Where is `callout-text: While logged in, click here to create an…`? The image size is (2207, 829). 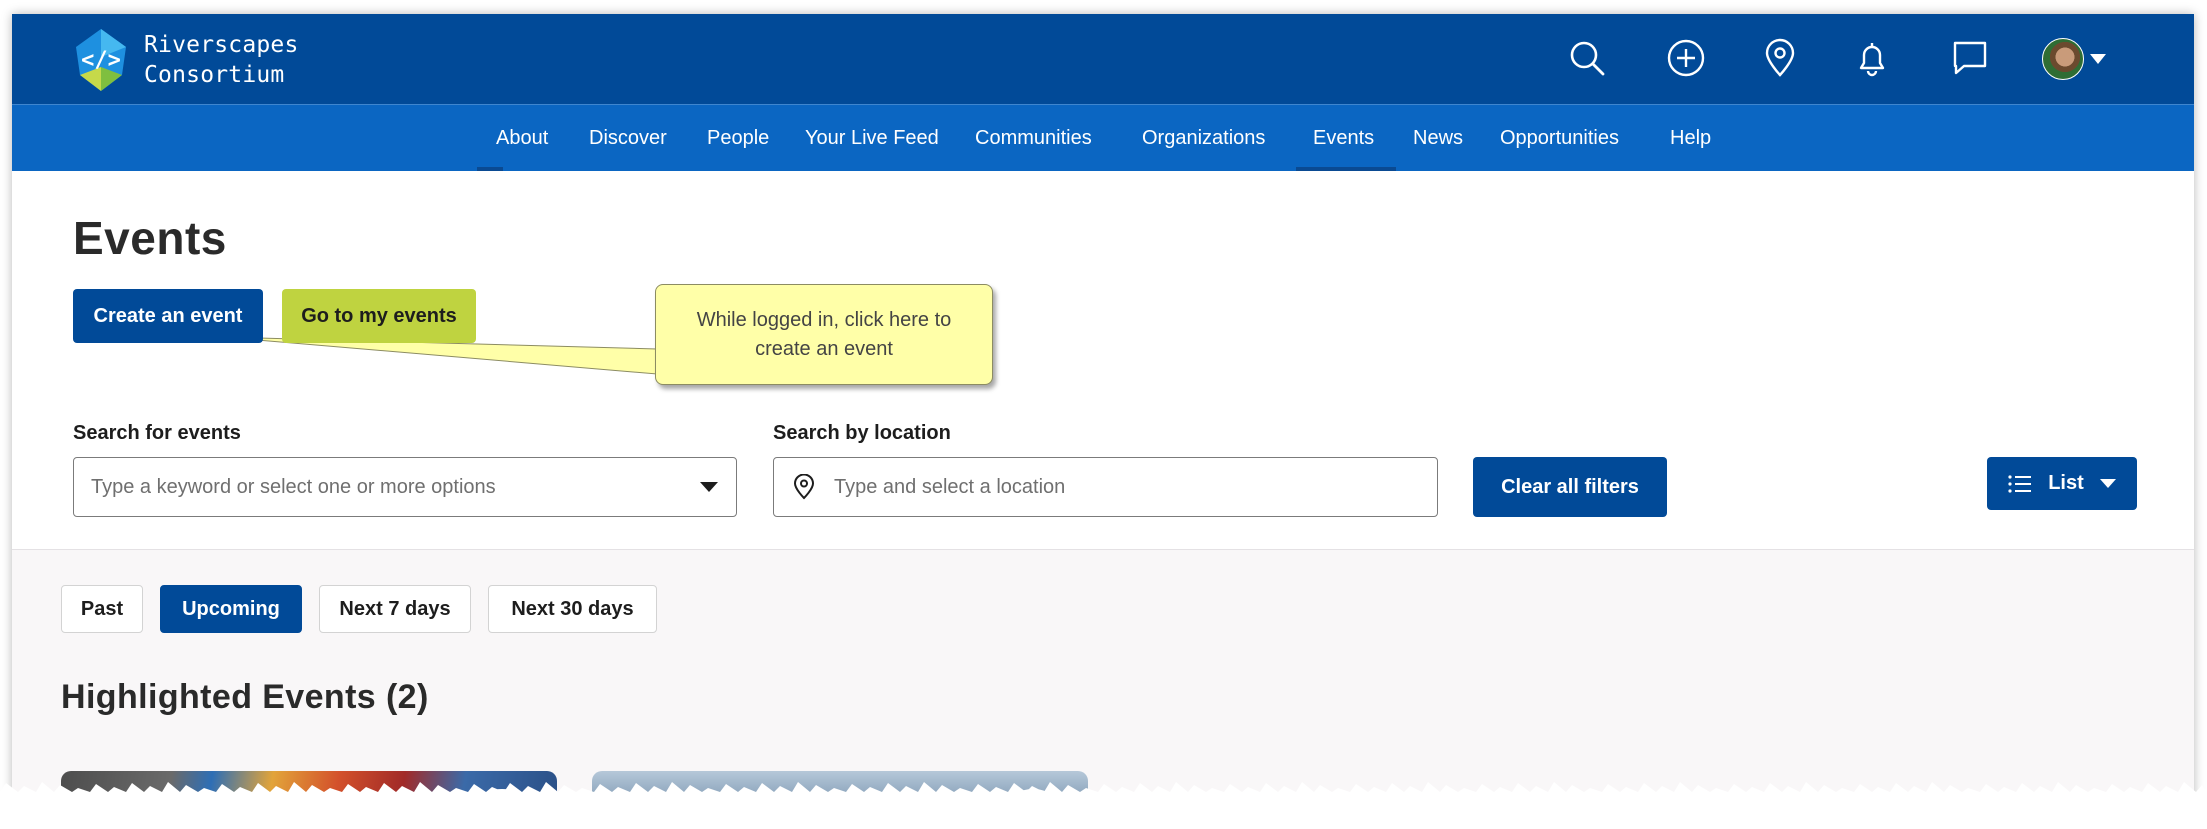
callout-text: While logged in, click here to create an… is located at coordinates (824, 334).